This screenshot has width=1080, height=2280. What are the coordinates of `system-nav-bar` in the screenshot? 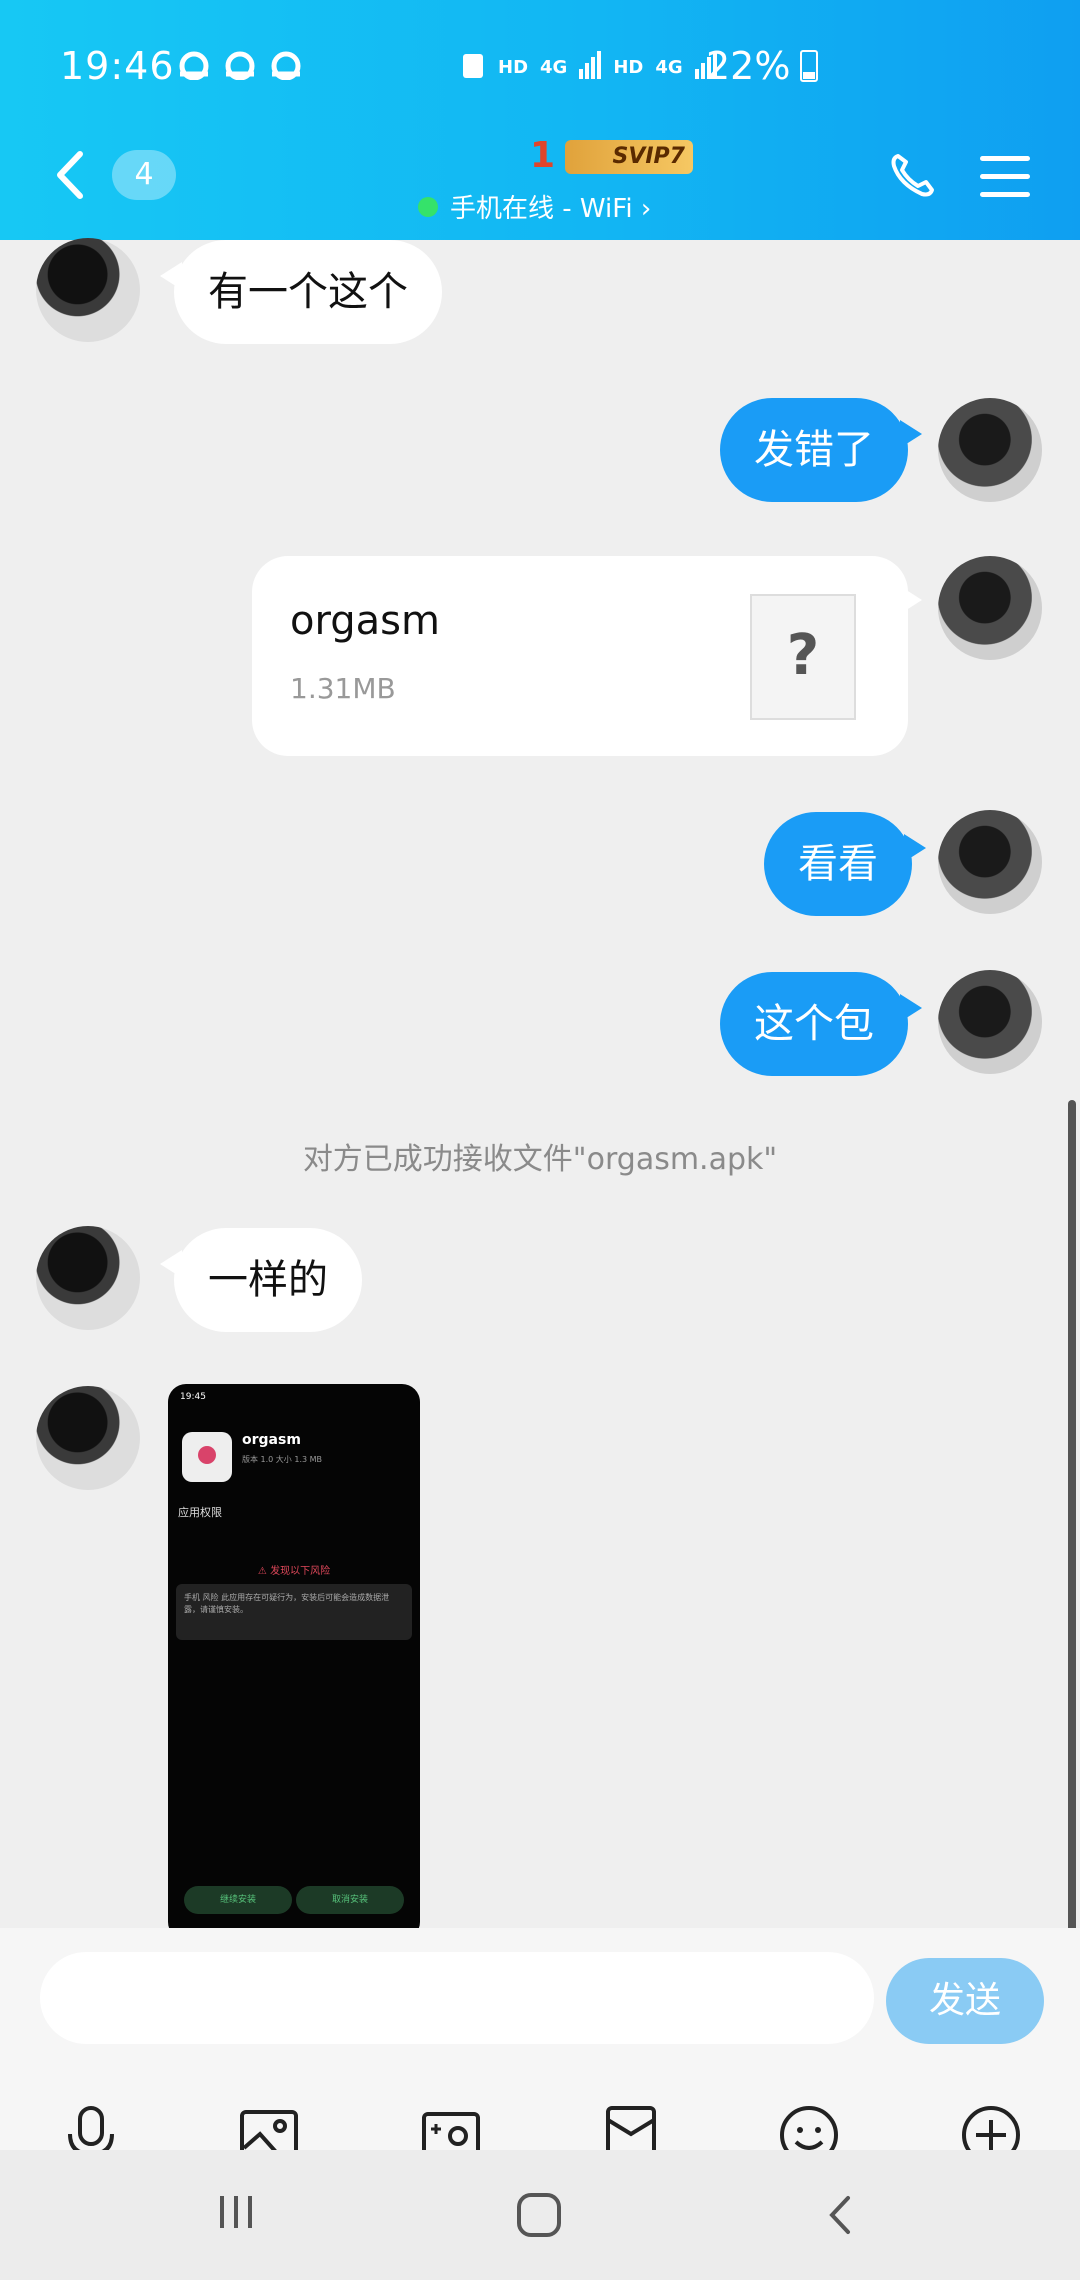 It's located at (540, 2215).